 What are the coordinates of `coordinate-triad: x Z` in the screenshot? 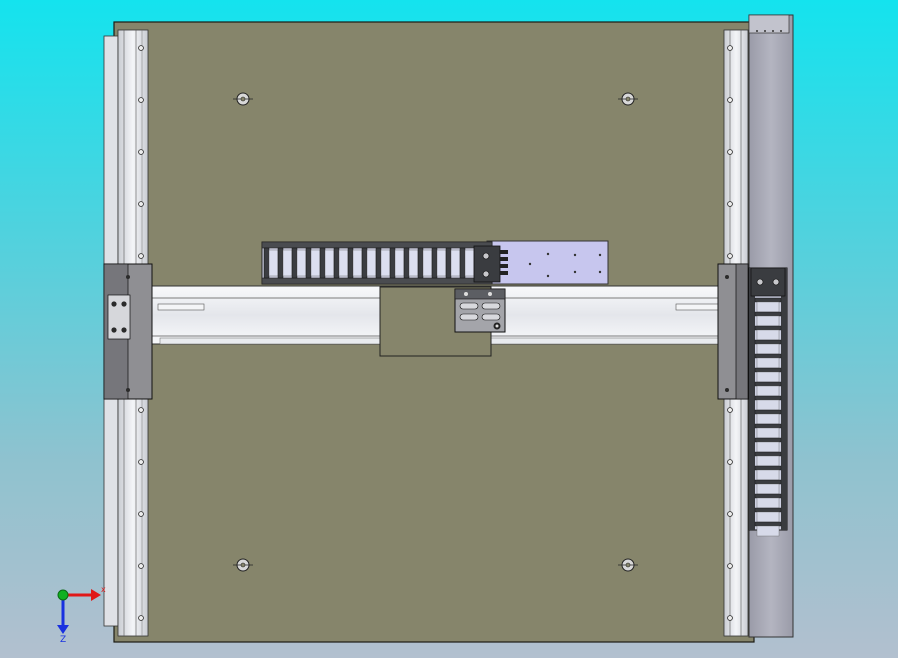 It's located at (81, 615).